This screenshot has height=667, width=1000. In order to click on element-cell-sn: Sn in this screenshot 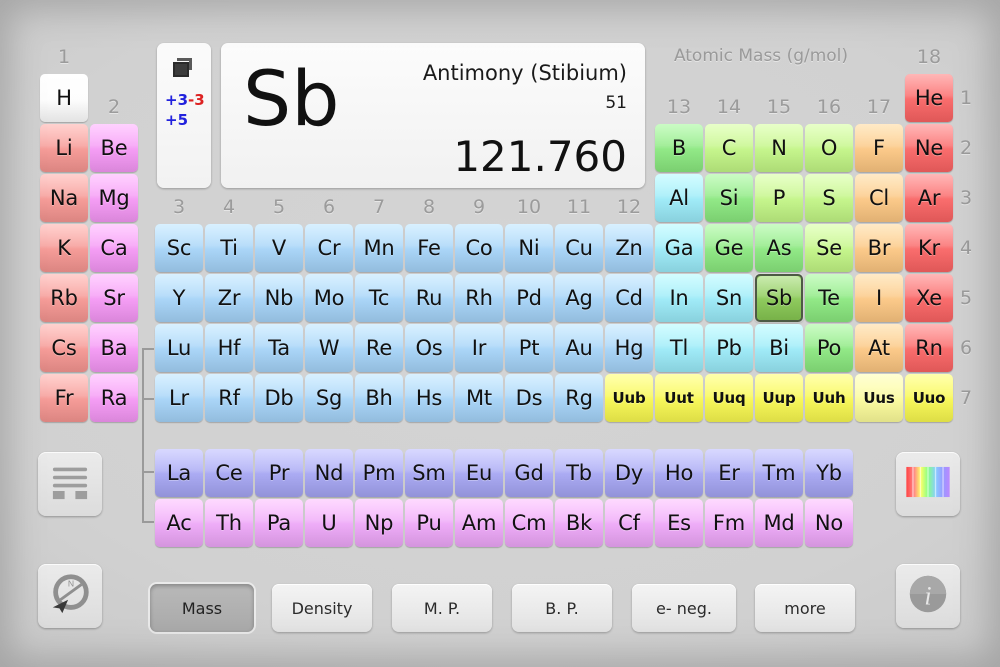, I will do `click(729, 298)`.